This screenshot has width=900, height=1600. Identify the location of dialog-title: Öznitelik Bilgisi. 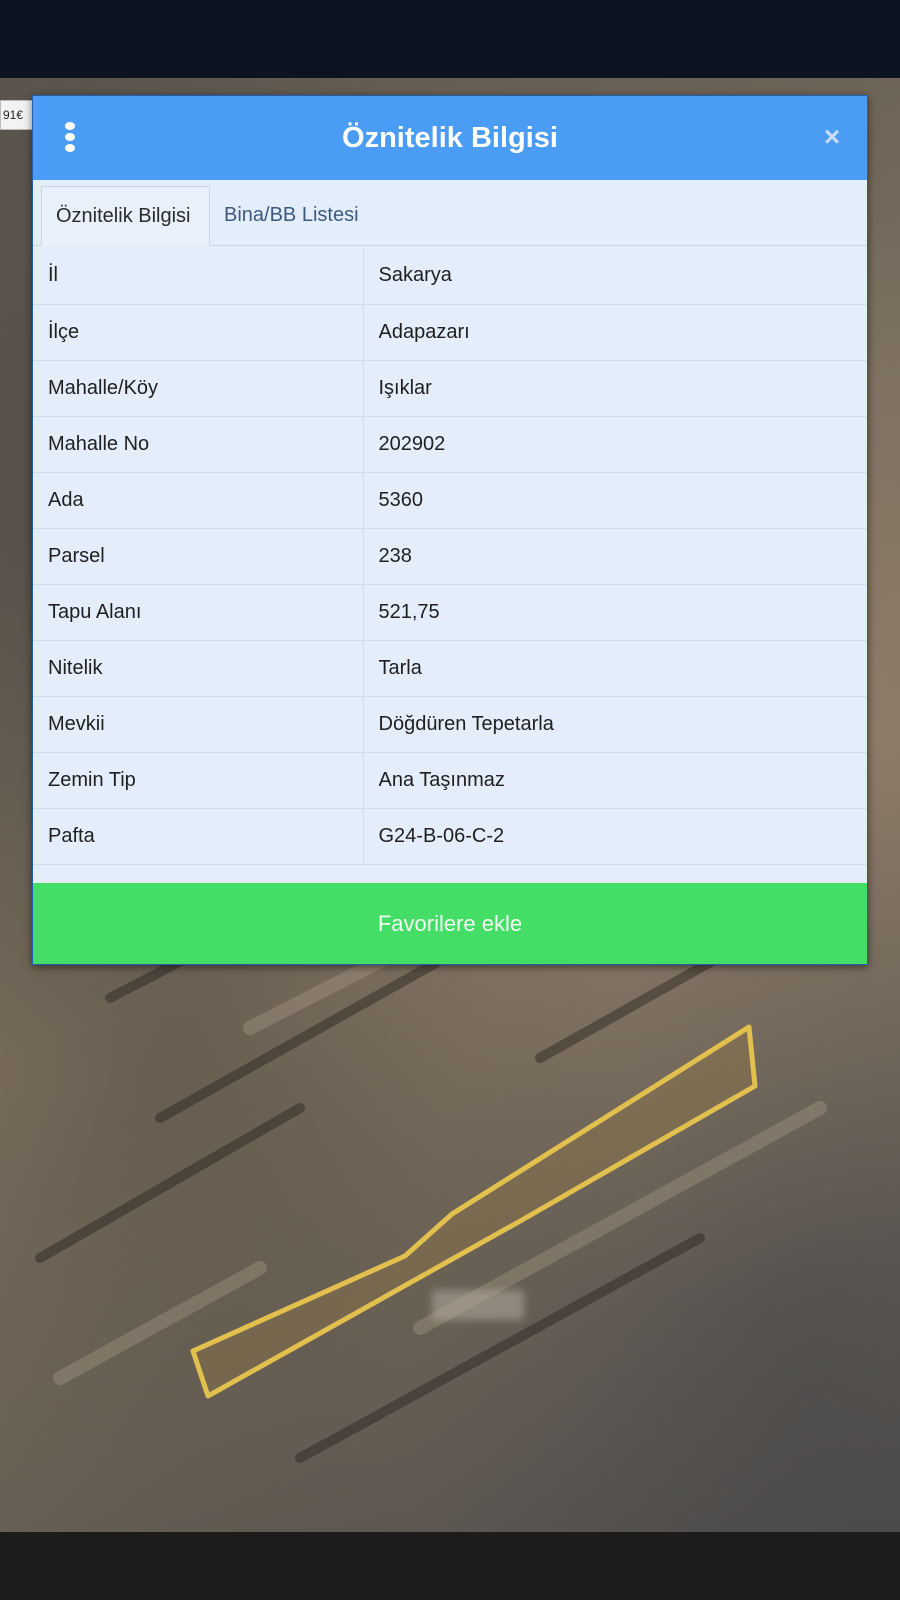
(450, 138).